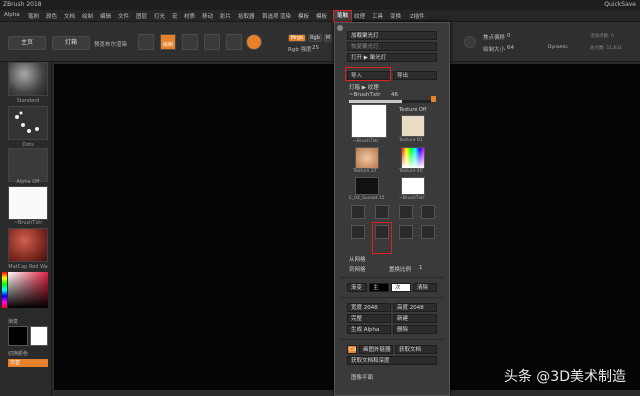  I want to click on home-button: 主页, so click(27, 43).